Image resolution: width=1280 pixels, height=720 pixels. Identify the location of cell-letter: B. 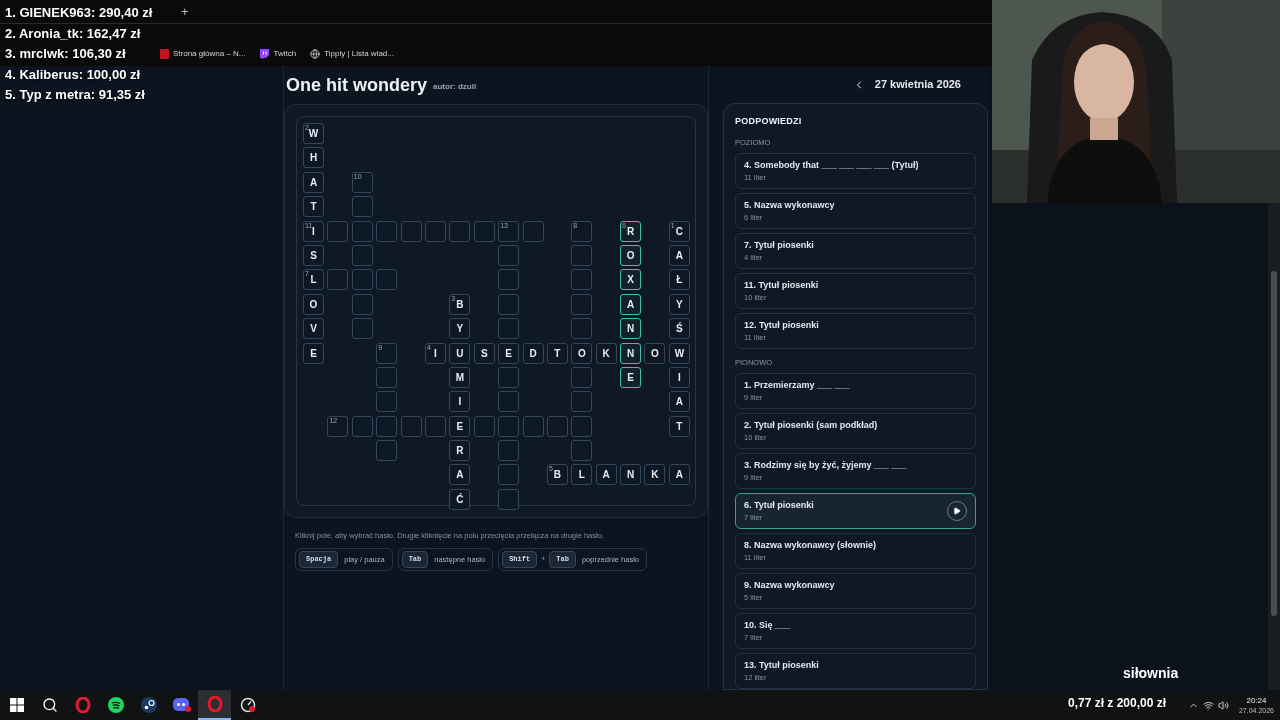
(460, 304).